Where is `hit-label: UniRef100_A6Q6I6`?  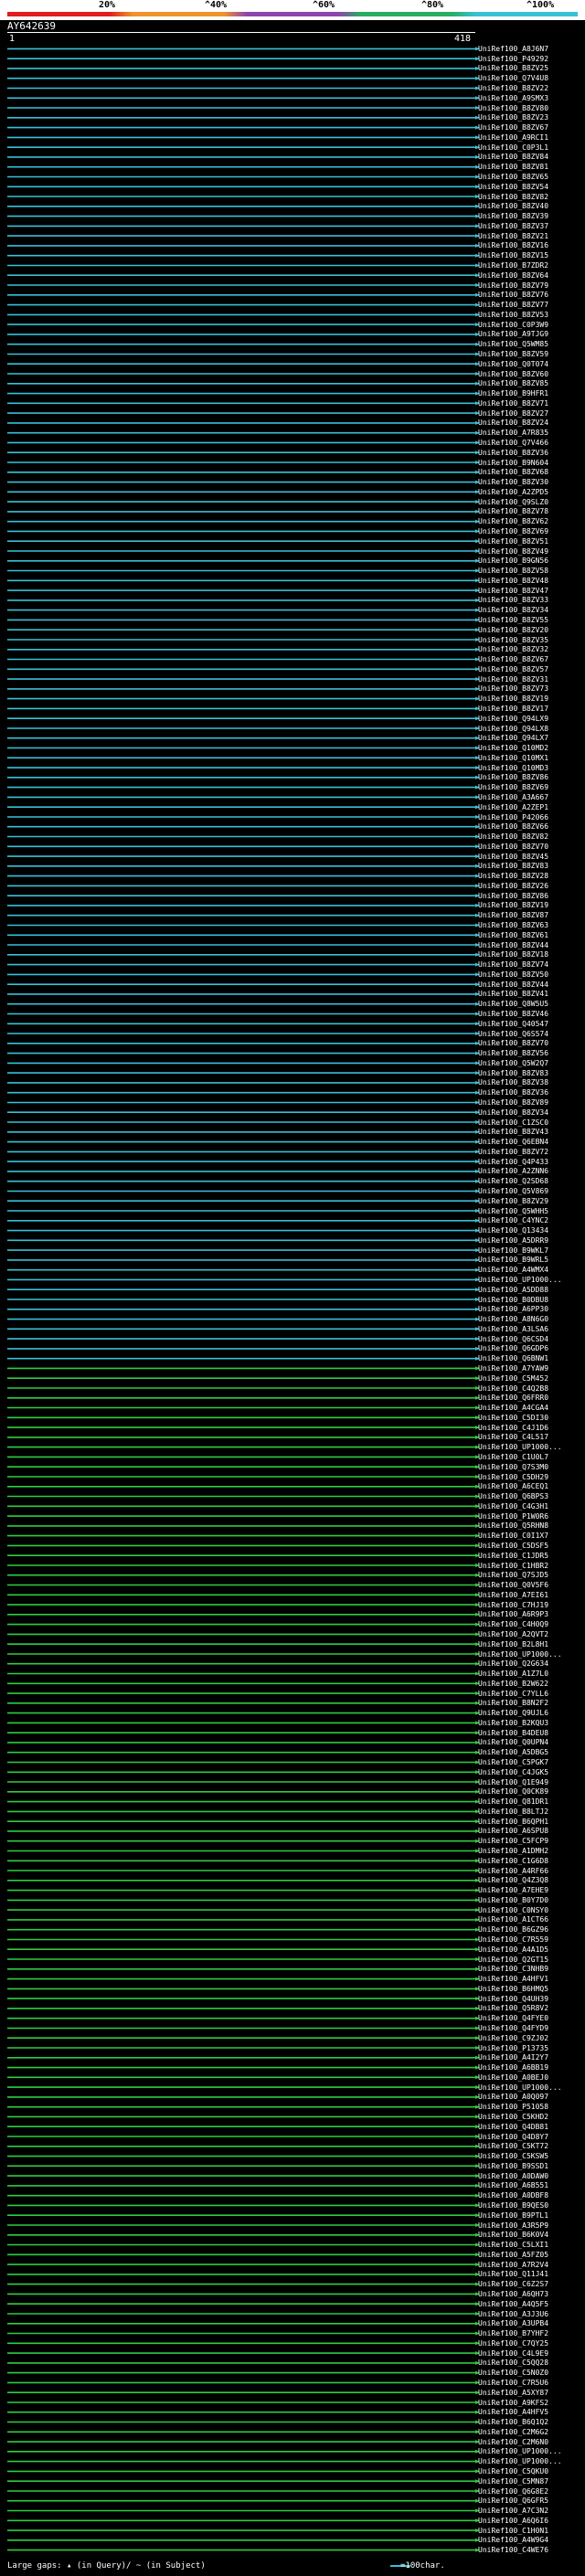 hit-label: UniRef100_A6Q6I6 is located at coordinates (513, 2521).